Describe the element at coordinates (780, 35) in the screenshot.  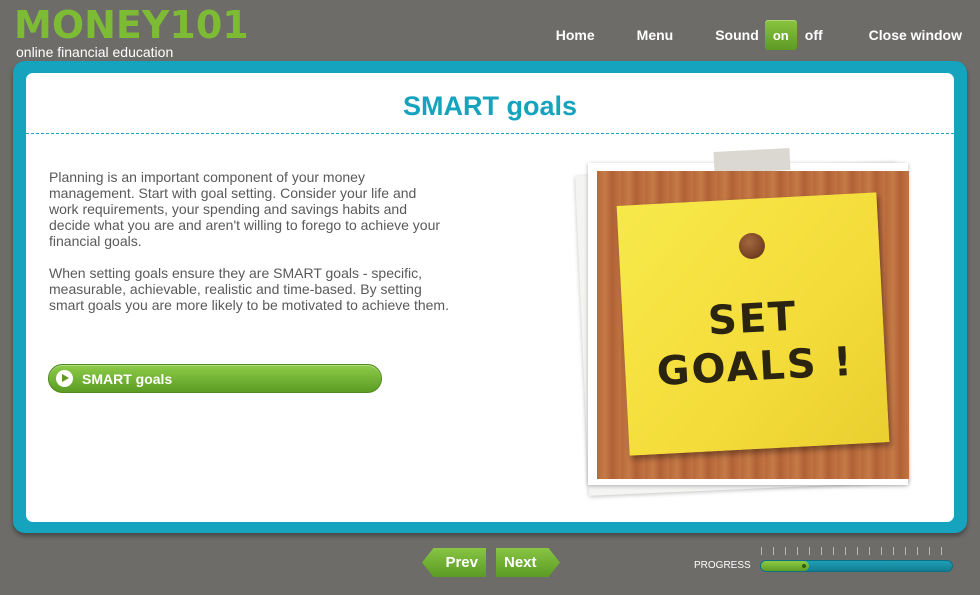
I see `sound-on-toggle: on` at that location.